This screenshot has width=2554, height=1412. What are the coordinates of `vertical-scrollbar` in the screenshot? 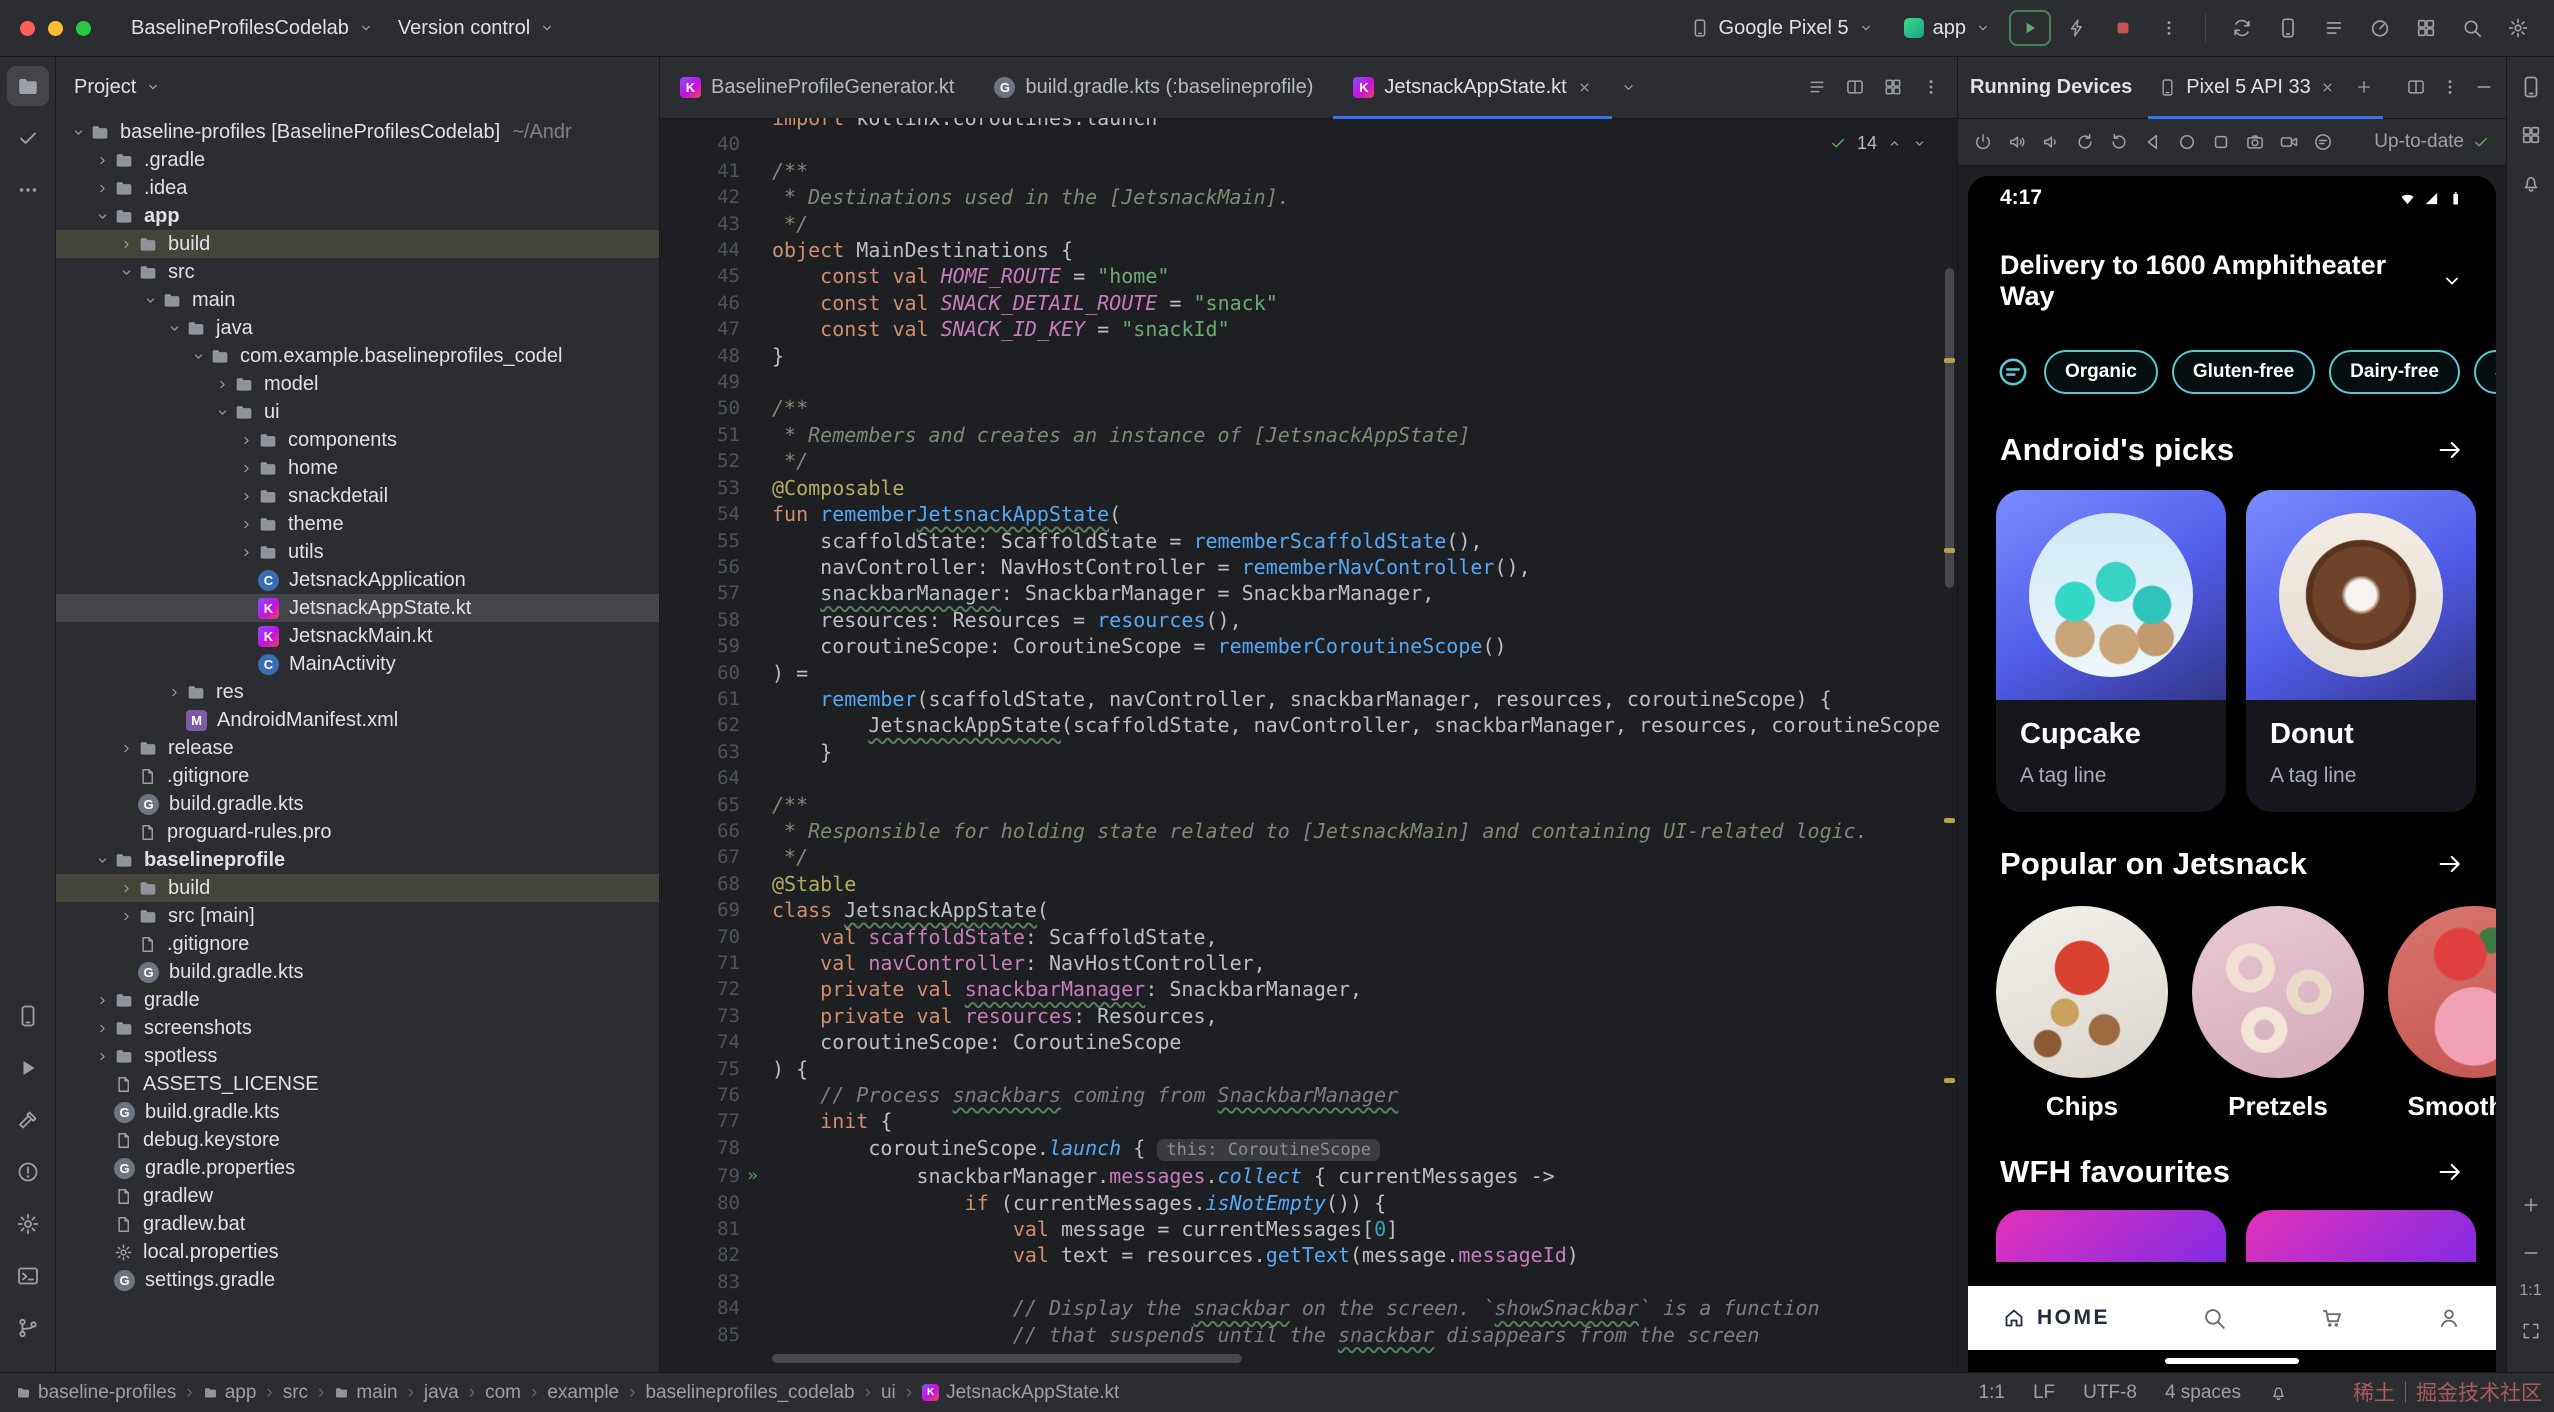 It's located at (1949, 428).